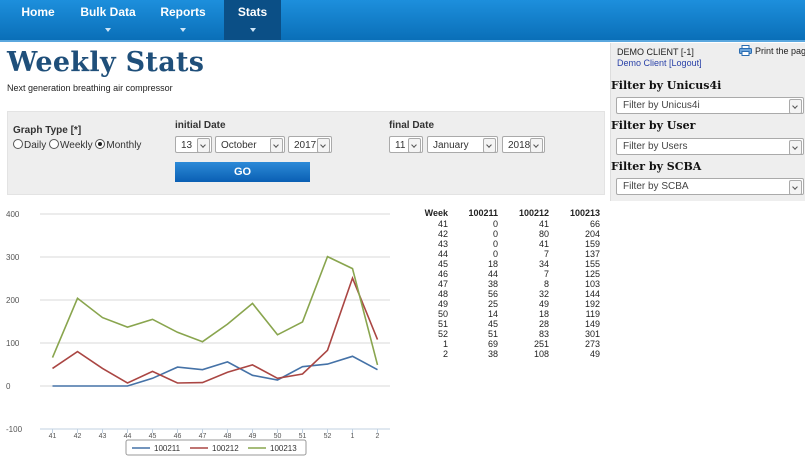 The height and width of the screenshot is (463, 805). I want to click on client-name: DEMO CLIENT [-1], so click(655, 52).